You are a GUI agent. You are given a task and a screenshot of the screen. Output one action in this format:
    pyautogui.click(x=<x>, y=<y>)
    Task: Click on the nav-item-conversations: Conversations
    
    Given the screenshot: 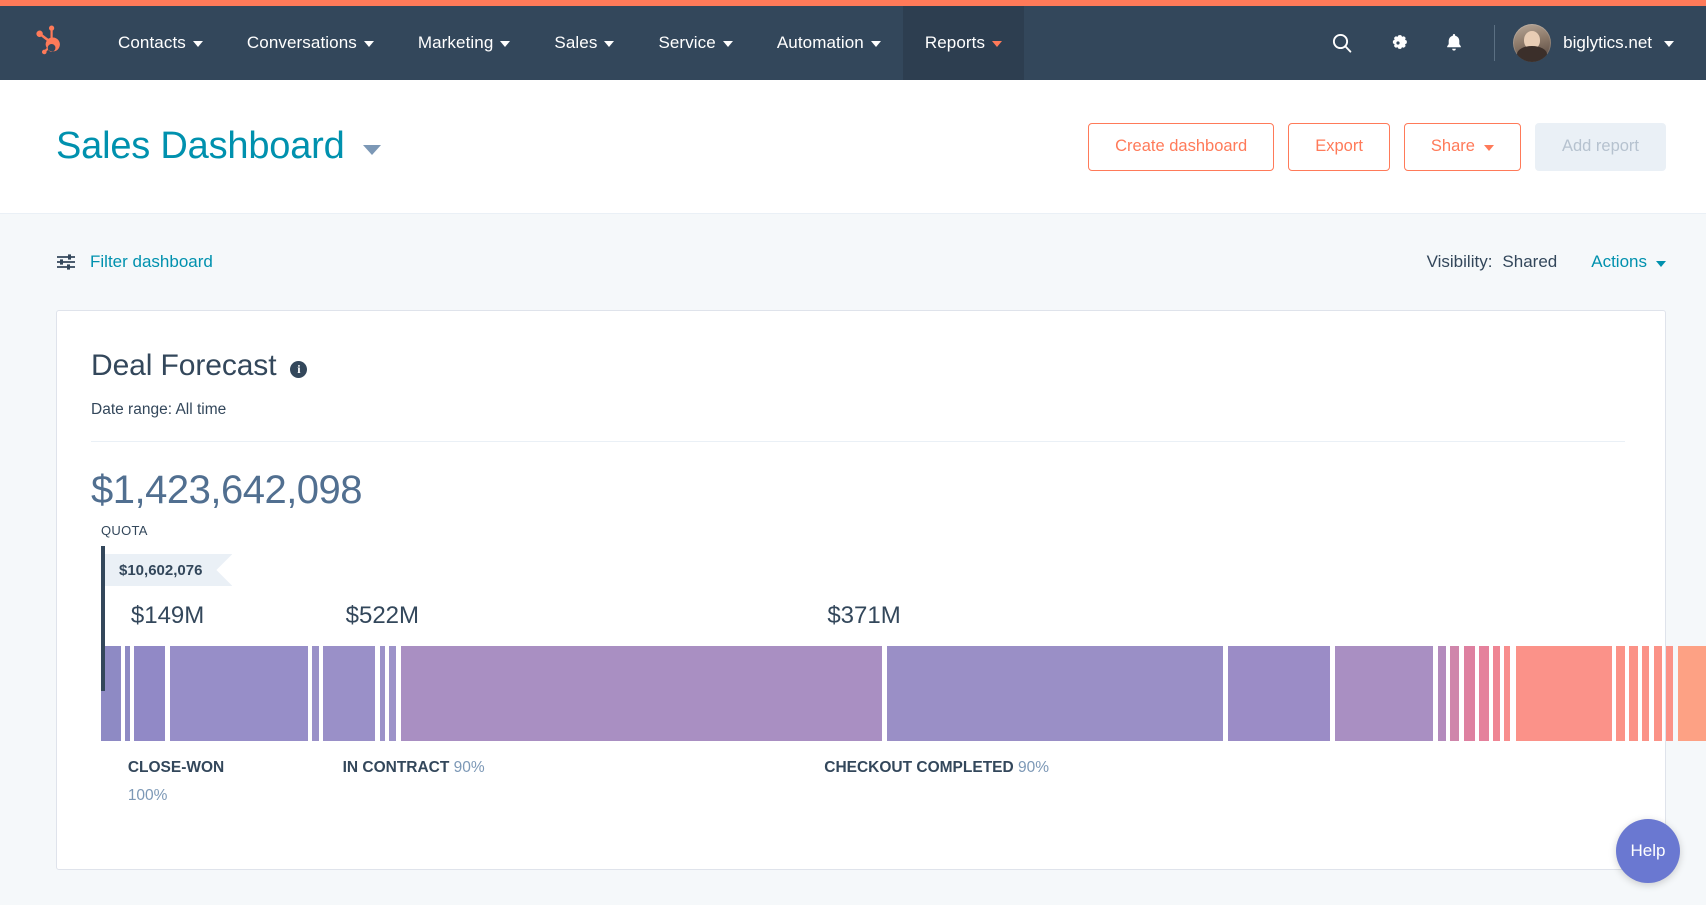 What is the action you would take?
    pyautogui.click(x=310, y=43)
    